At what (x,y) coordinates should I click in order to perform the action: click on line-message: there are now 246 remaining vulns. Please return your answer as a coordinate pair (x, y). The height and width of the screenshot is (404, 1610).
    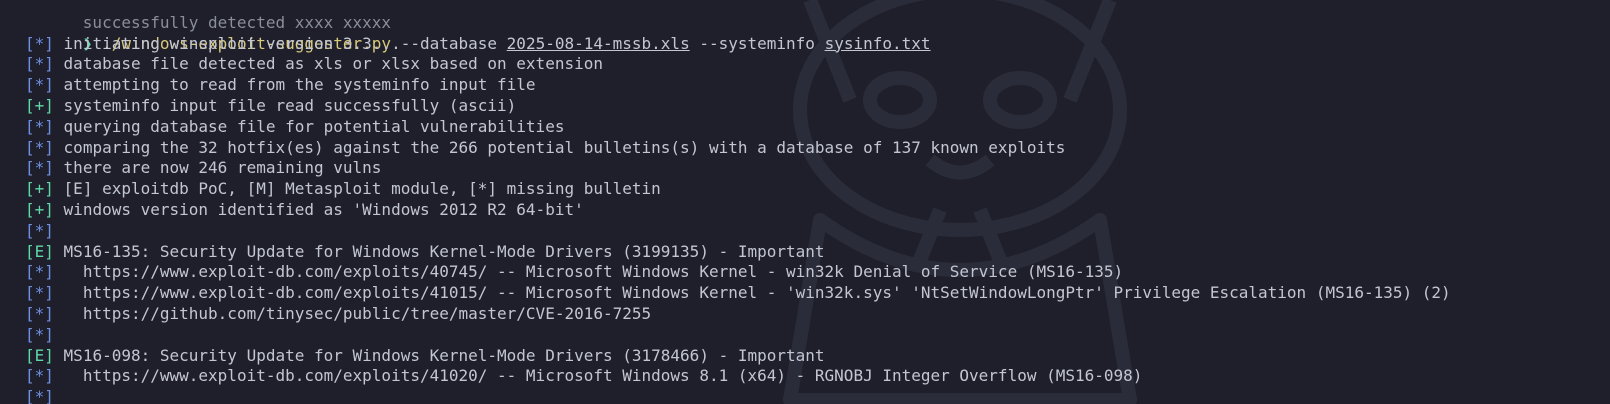
    Looking at the image, I should click on (222, 168).